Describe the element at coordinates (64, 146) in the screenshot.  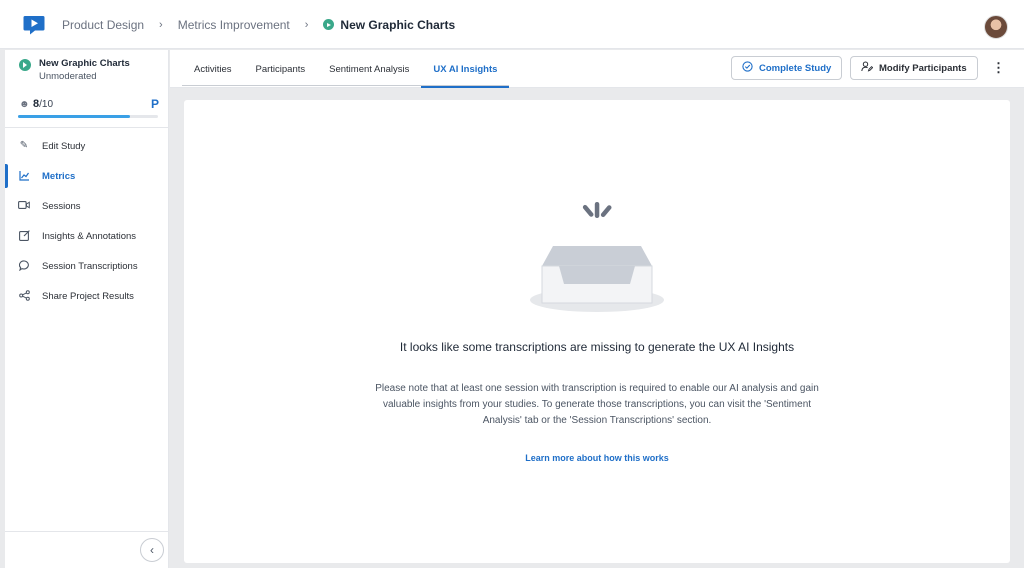
I see `sidebar-item-label: Edit Study` at that location.